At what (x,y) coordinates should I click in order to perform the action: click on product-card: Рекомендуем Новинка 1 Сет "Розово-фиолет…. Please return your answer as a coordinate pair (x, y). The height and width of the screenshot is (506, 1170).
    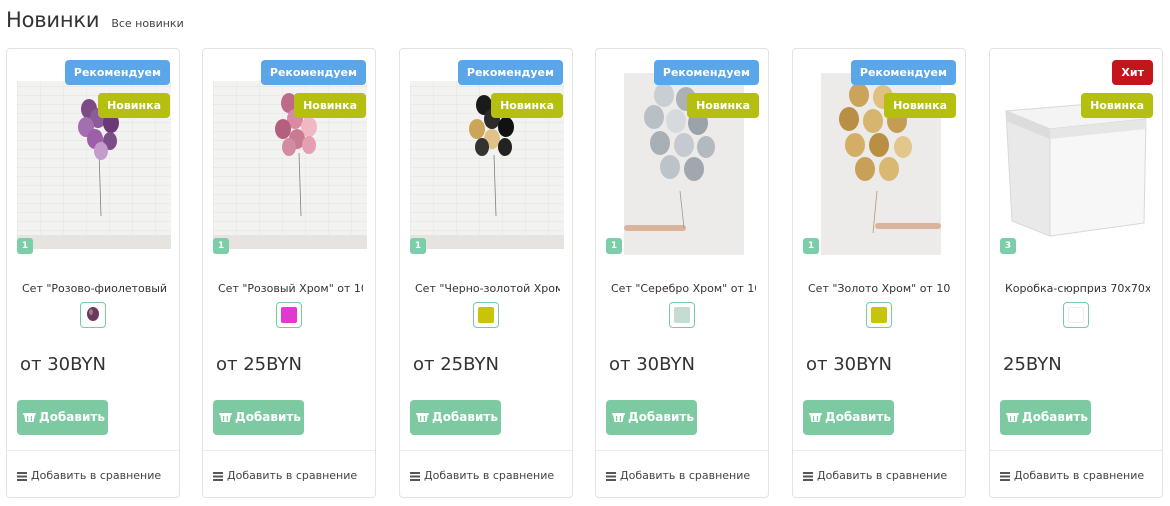
    Looking at the image, I should click on (93, 273).